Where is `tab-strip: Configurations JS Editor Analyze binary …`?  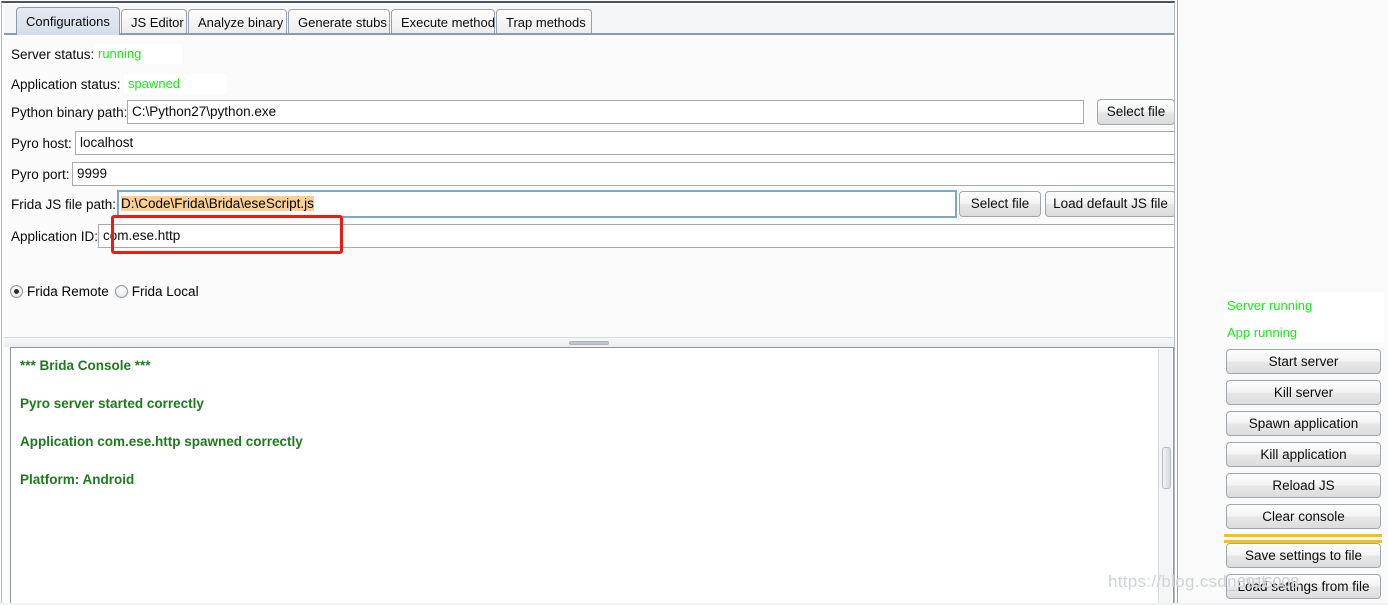
tab-strip: Configurations JS Editor Analyze binary … is located at coordinates (589, 20).